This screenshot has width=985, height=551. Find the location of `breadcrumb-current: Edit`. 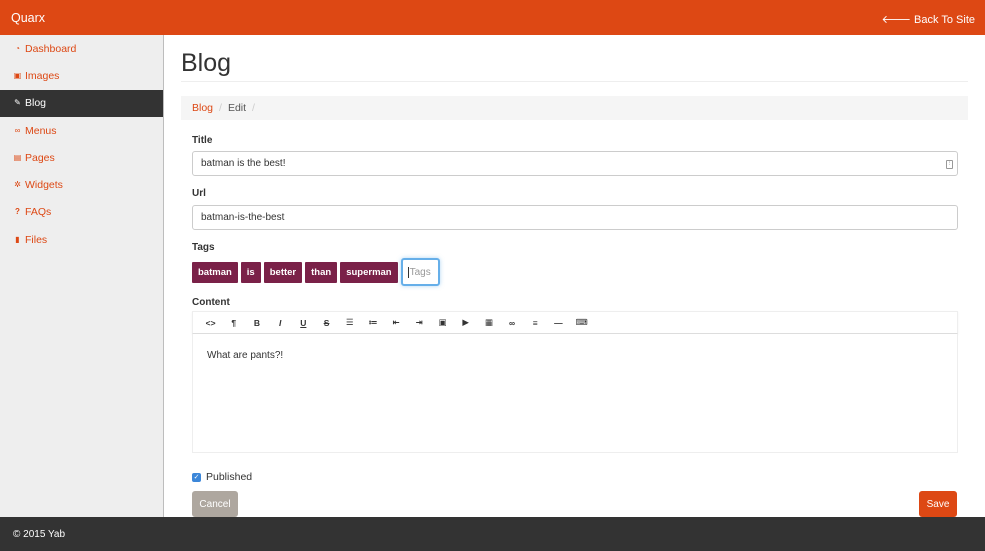

breadcrumb-current: Edit is located at coordinates (237, 108).